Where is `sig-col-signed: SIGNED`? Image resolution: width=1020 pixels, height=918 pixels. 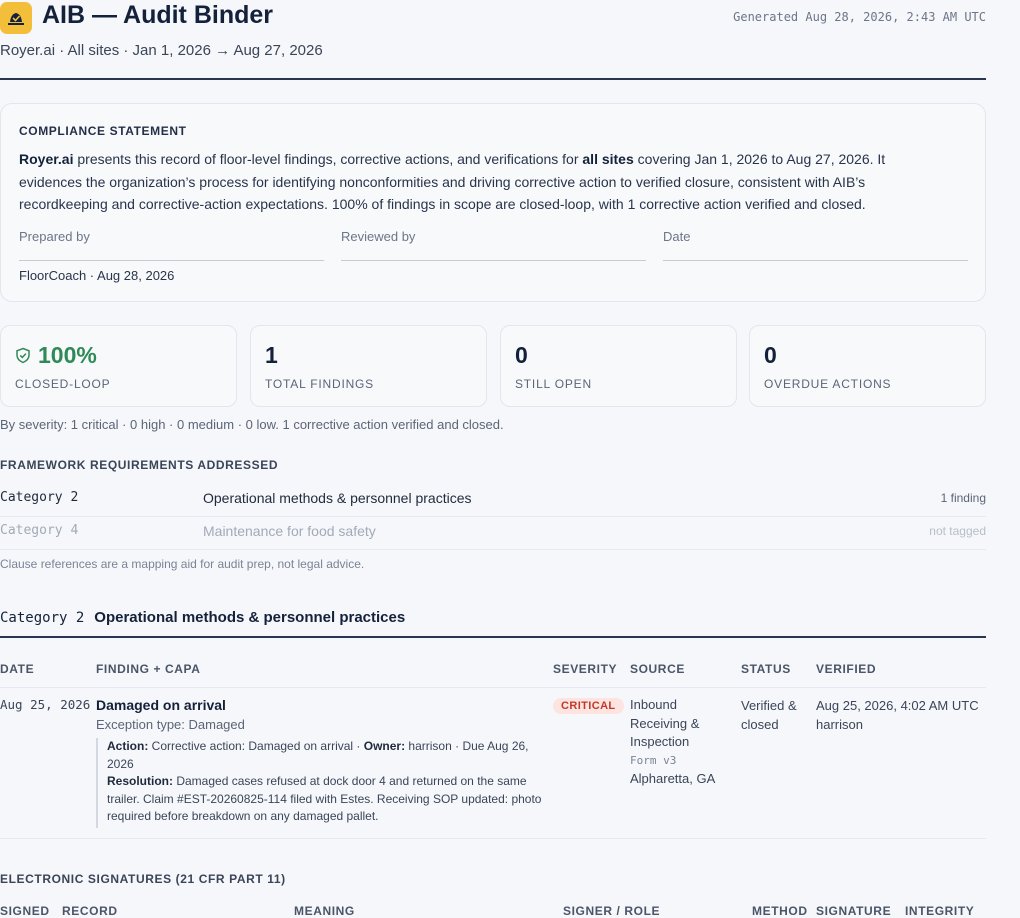 sig-col-signed: SIGNED is located at coordinates (25, 911).